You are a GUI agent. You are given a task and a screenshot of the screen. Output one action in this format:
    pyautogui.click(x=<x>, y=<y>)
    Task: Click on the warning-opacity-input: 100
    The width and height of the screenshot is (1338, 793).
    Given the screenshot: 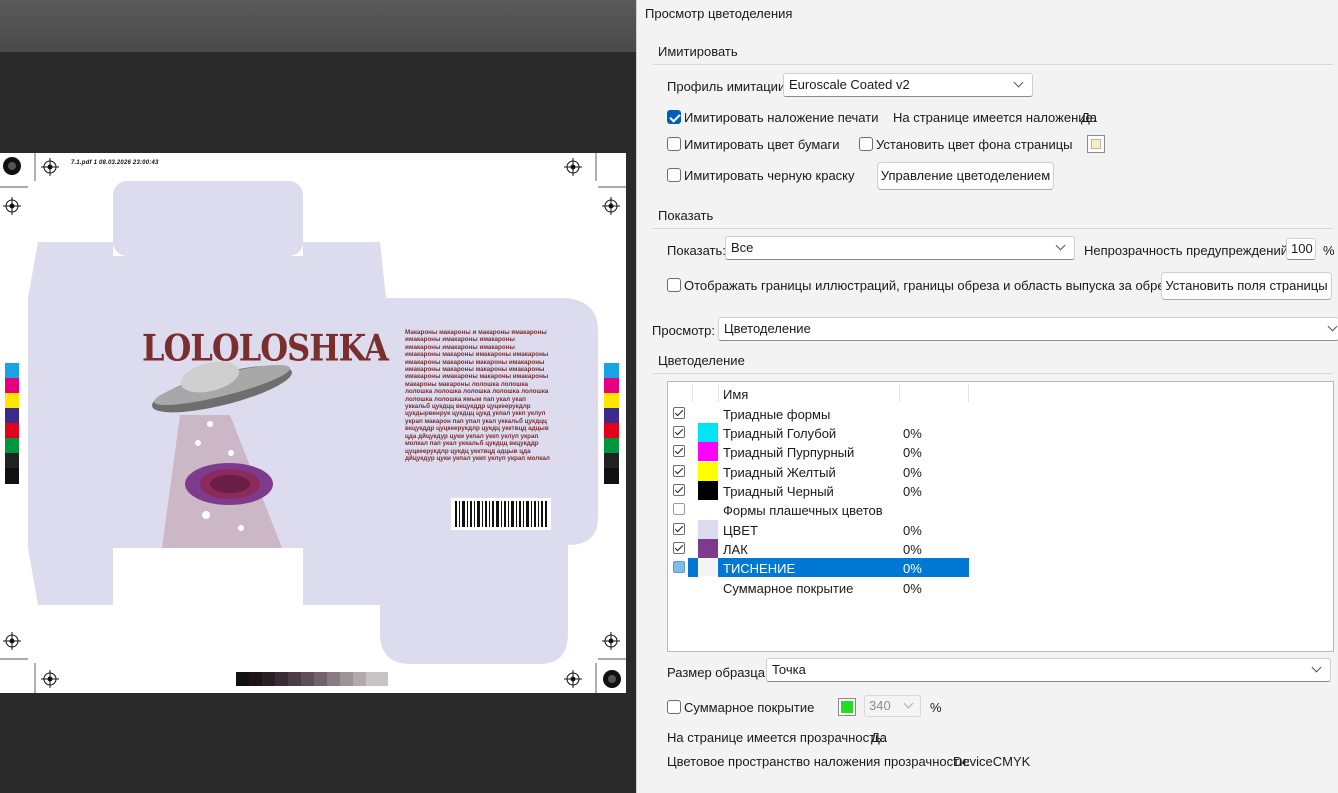 What is the action you would take?
    pyautogui.click(x=1301, y=249)
    